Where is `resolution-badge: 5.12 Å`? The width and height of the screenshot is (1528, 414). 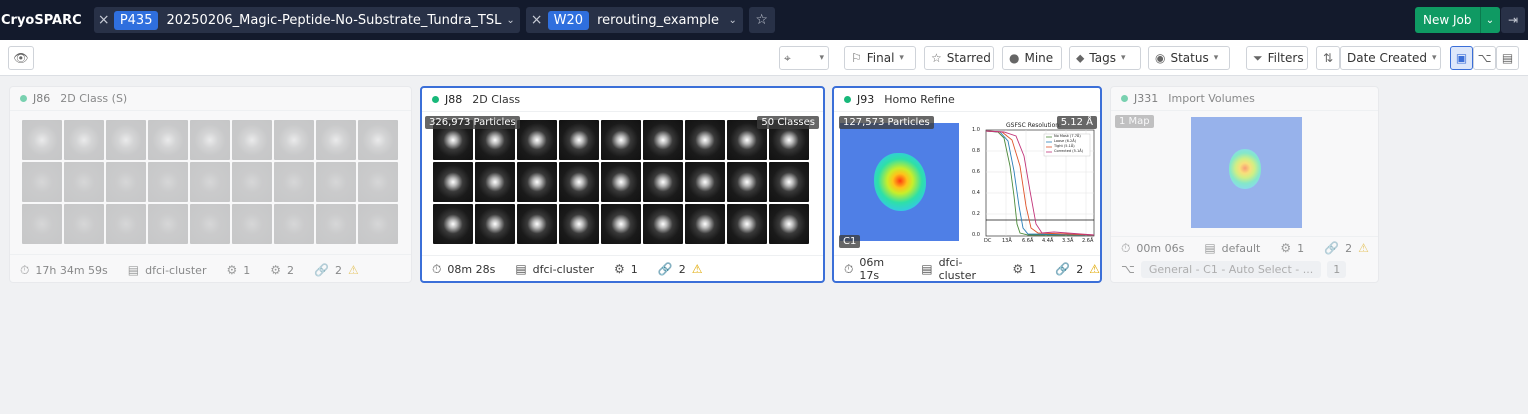
resolution-badge: 5.12 Å is located at coordinates (1076, 122).